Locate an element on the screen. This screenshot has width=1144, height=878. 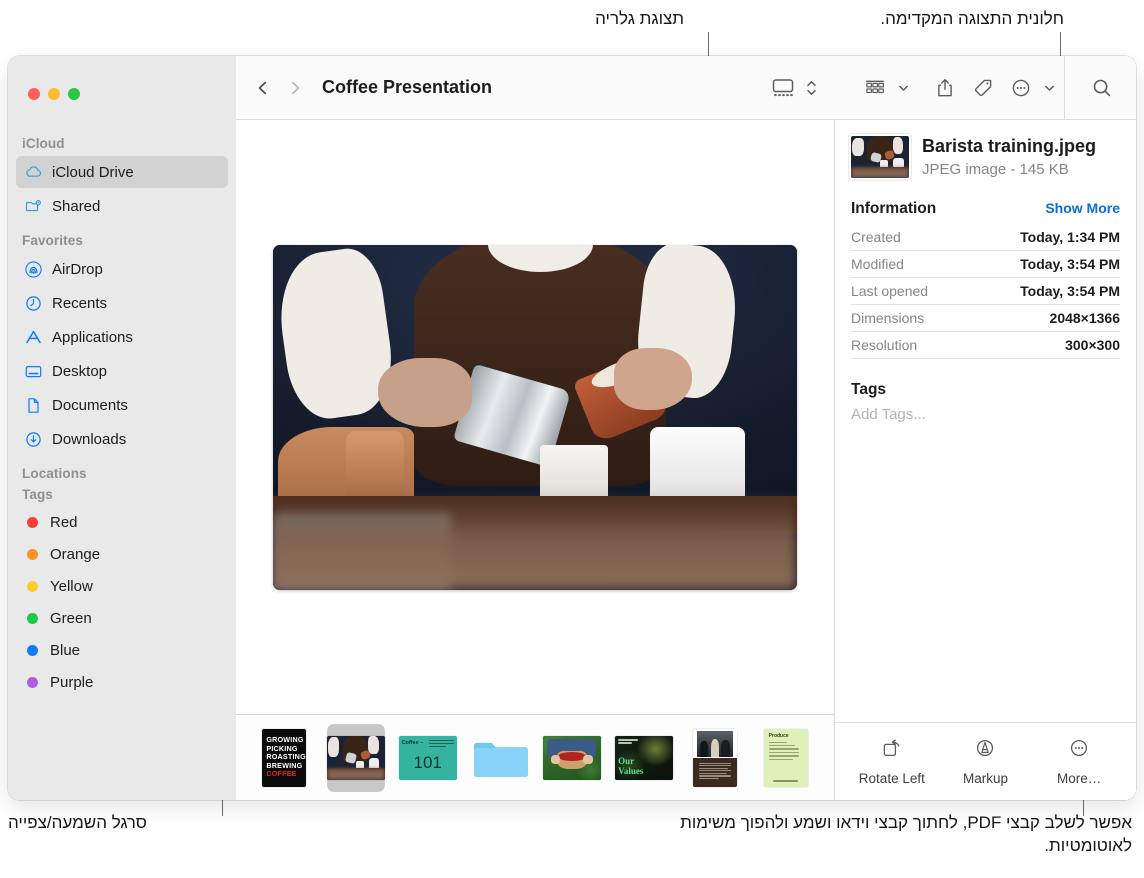
more-chevron-down-icon is located at coordinates (1050, 88).